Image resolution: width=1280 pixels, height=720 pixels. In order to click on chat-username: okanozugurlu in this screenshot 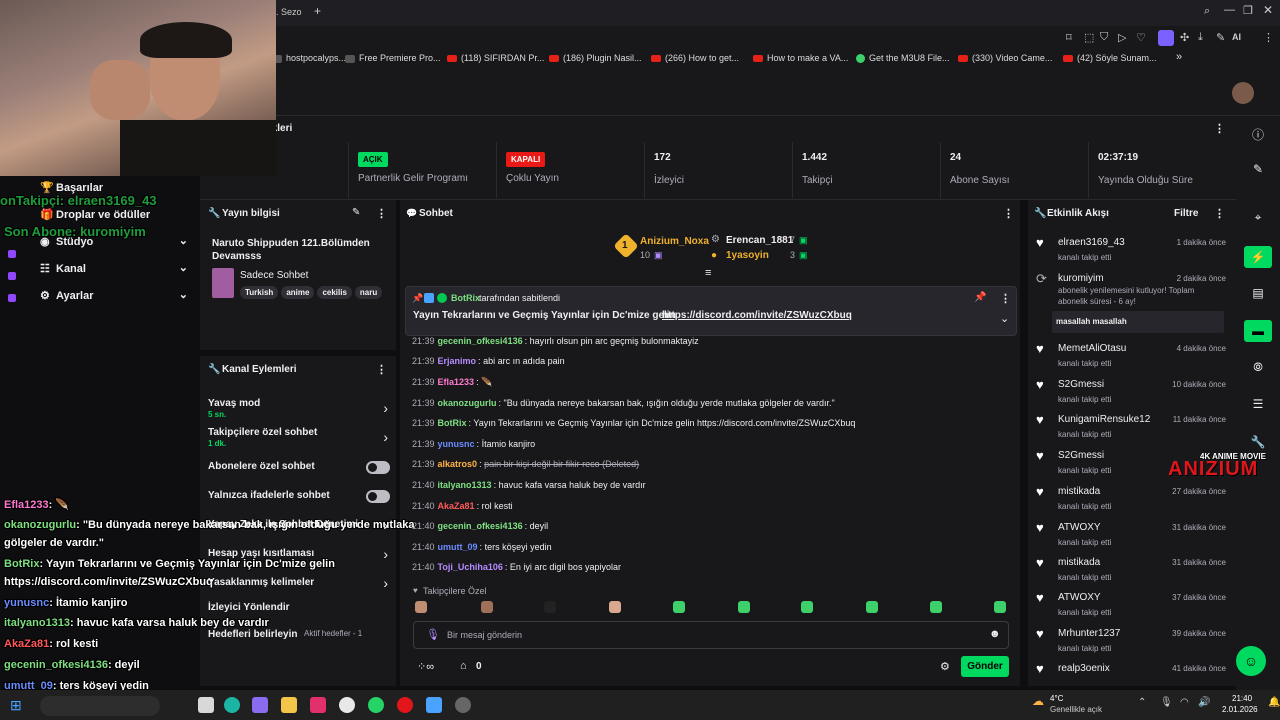, I will do `click(467, 403)`.